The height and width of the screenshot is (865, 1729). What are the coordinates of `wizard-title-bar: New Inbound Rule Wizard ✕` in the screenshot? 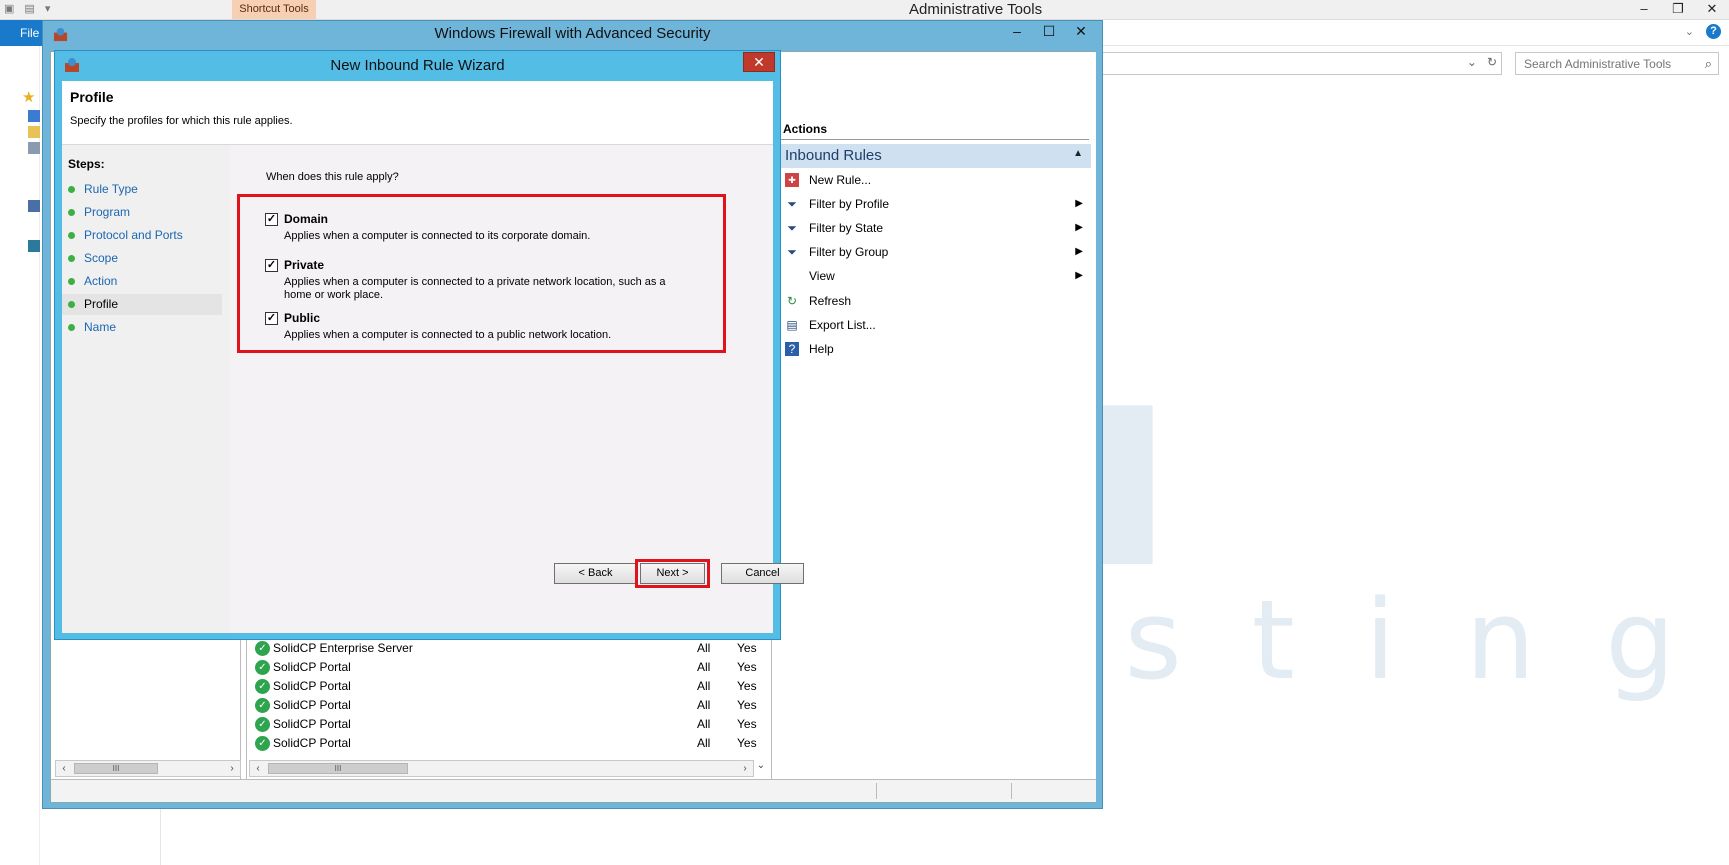 It's located at (417, 65).